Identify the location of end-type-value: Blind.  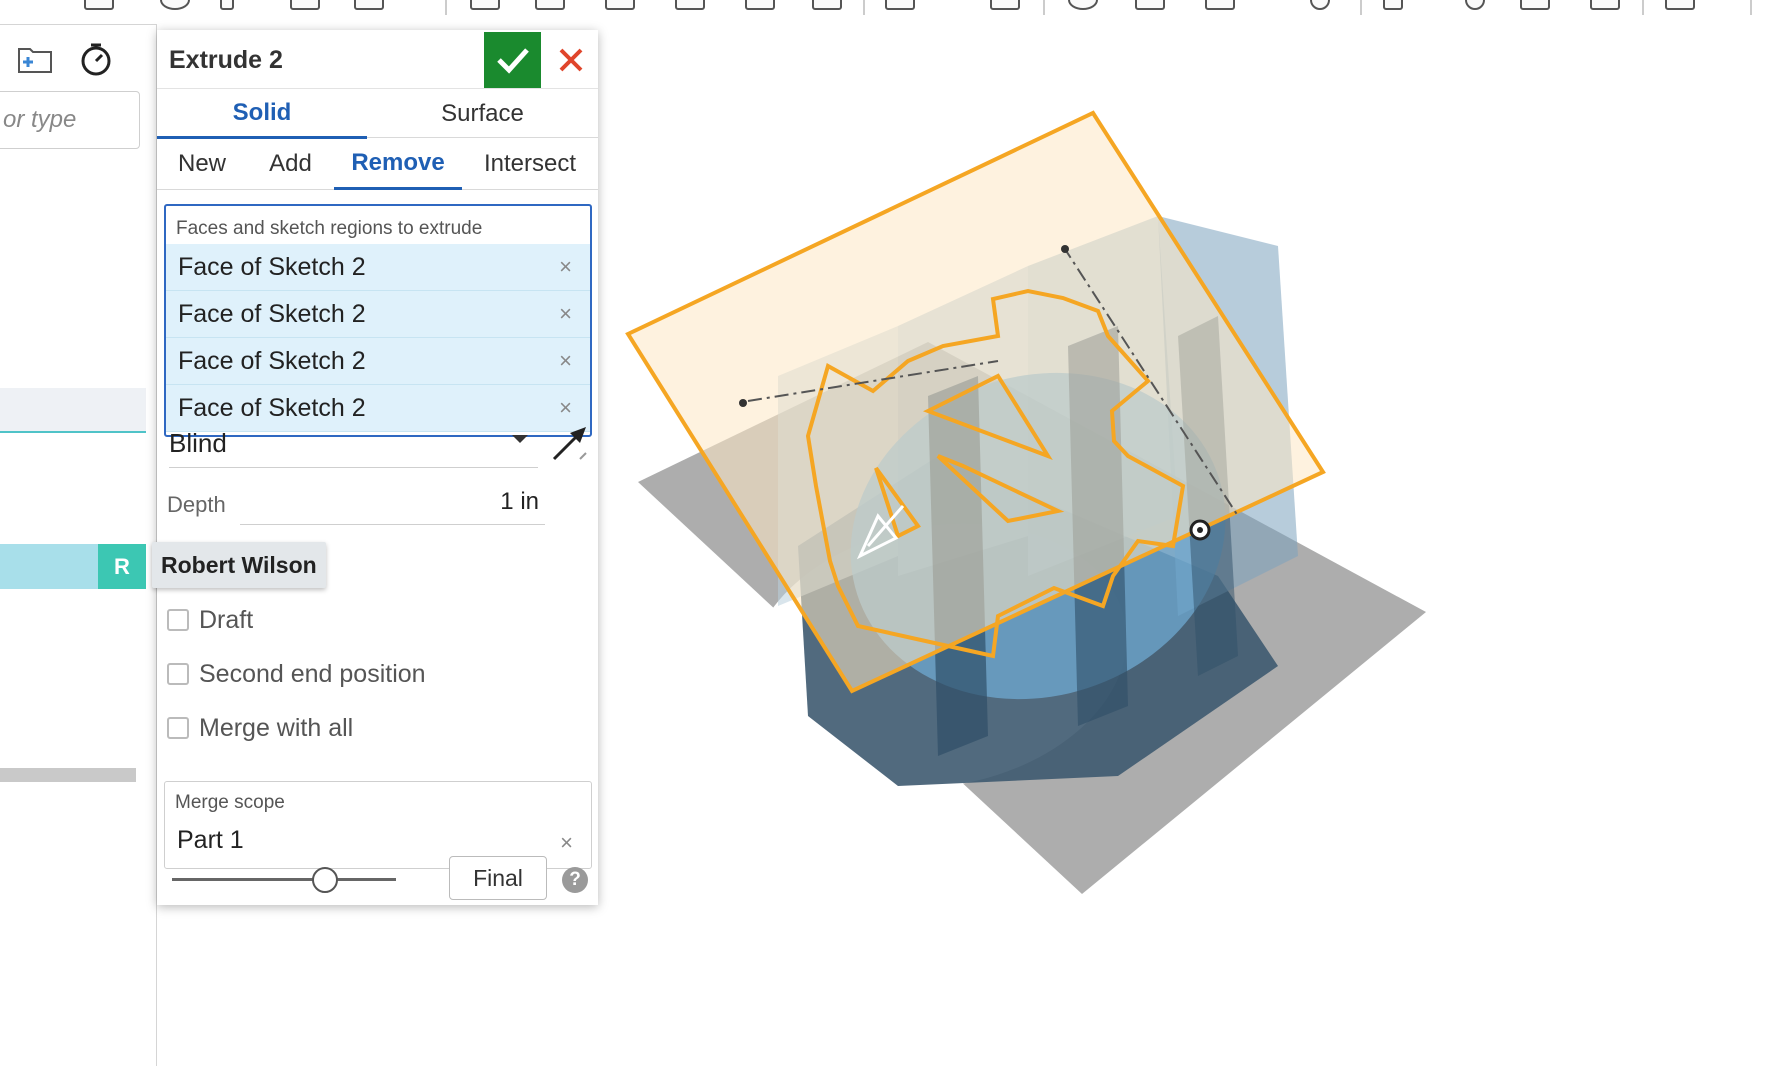
(198, 443).